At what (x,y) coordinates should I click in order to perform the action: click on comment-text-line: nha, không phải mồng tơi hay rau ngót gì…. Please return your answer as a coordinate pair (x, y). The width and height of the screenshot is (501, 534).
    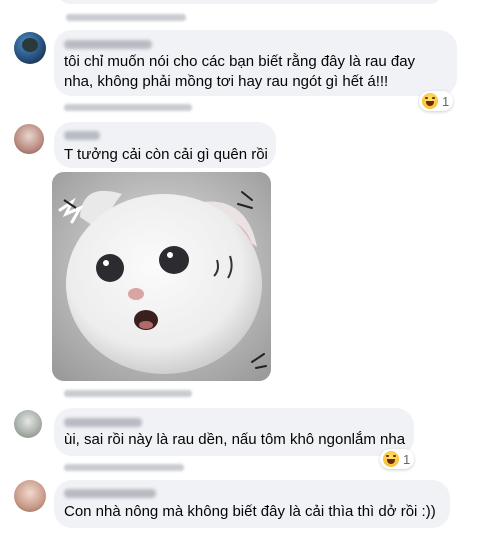
    Looking at the image, I should click on (226, 81).